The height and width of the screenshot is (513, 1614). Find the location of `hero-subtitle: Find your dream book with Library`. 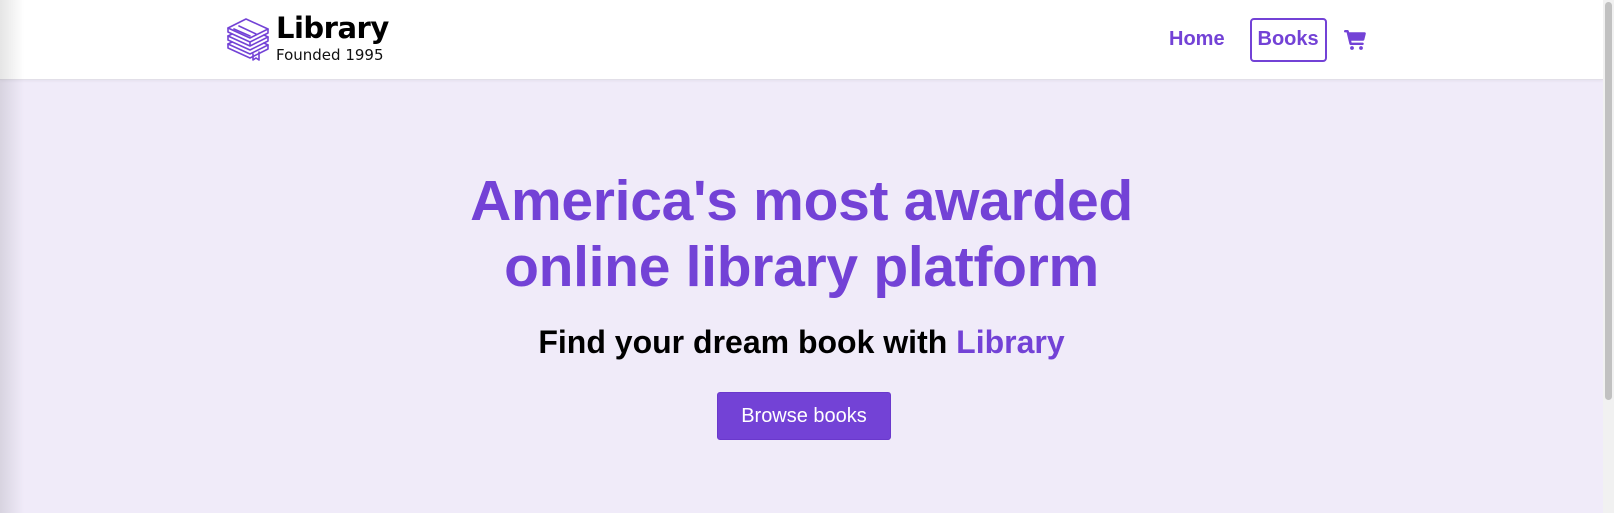

hero-subtitle: Find your dream book with Library is located at coordinates (801, 342).